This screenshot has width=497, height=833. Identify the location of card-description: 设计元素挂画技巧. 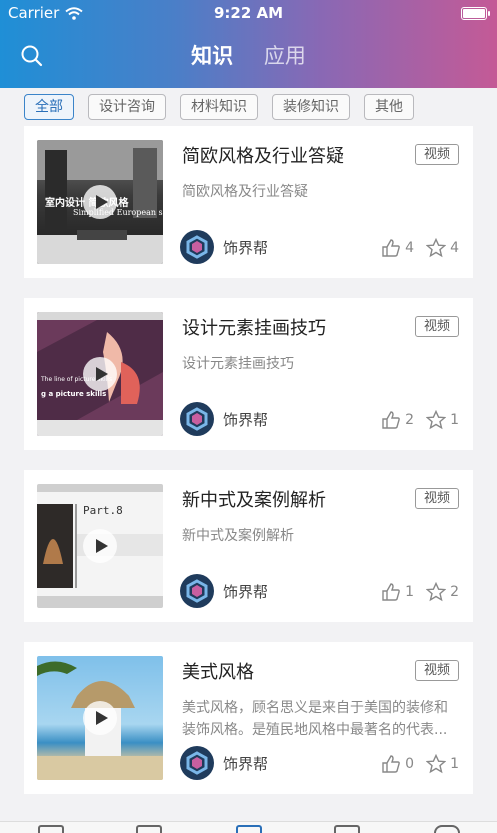
(238, 364).